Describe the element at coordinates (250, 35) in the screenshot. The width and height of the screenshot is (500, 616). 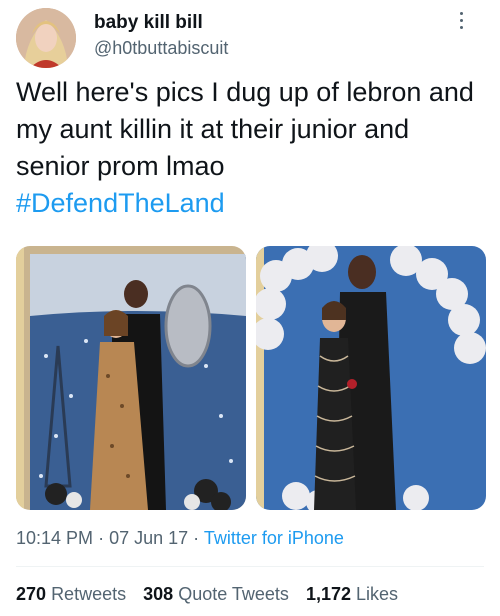
I see `tweet-header: baby kill bill @h0tbuttabiscuit` at that location.